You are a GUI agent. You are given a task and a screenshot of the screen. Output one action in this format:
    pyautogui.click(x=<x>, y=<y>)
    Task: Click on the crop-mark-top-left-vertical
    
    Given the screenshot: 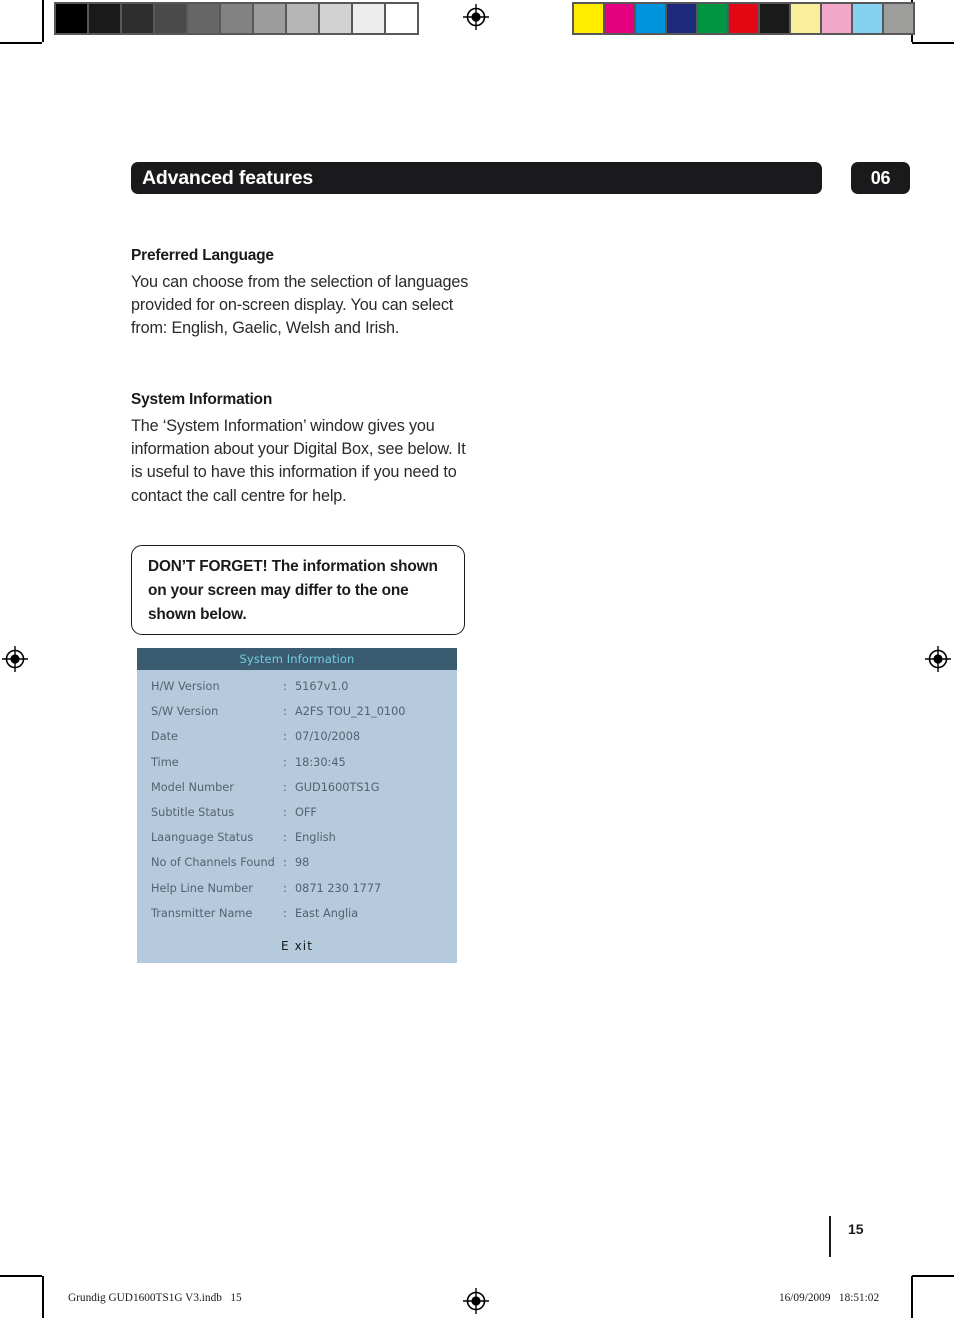 What is the action you would take?
    pyautogui.click(x=43, y=21)
    